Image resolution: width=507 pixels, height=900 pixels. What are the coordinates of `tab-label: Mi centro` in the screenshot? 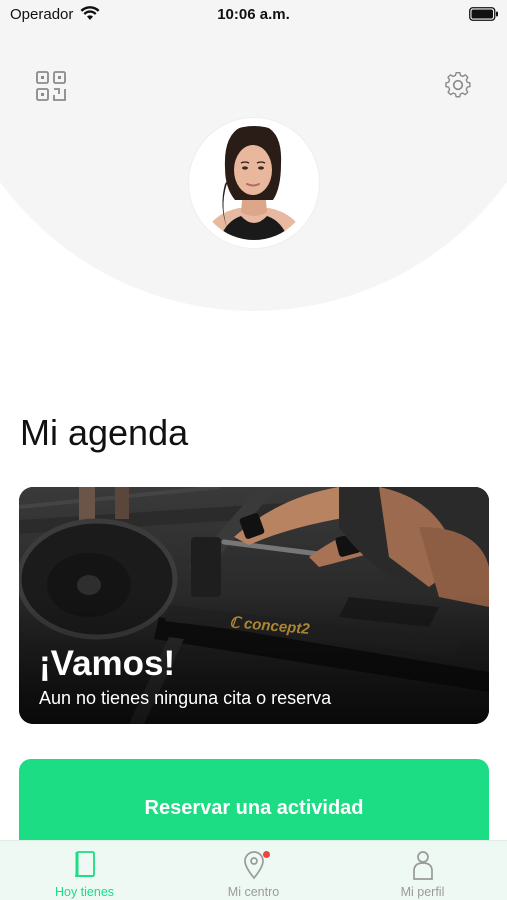 It's located at (253, 892).